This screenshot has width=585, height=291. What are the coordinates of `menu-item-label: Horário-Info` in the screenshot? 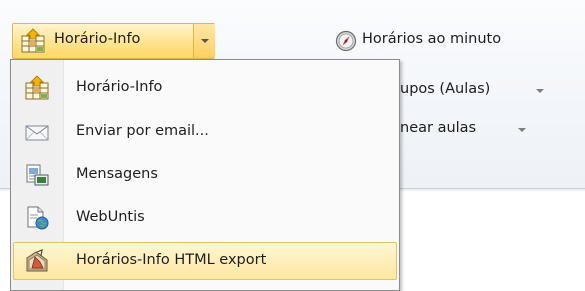 It's located at (119, 87).